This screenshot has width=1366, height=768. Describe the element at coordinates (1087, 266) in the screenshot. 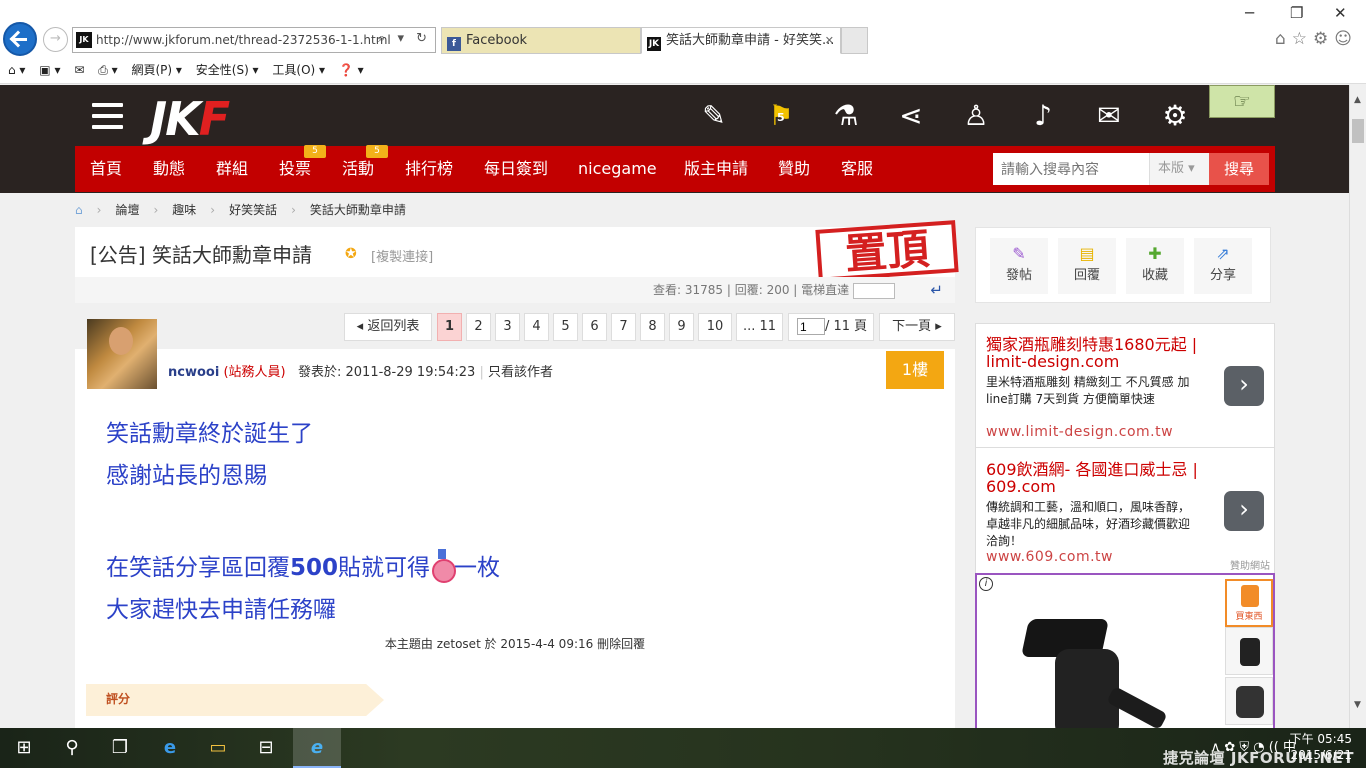

I see `reply-button: ▤ 回覆` at that location.